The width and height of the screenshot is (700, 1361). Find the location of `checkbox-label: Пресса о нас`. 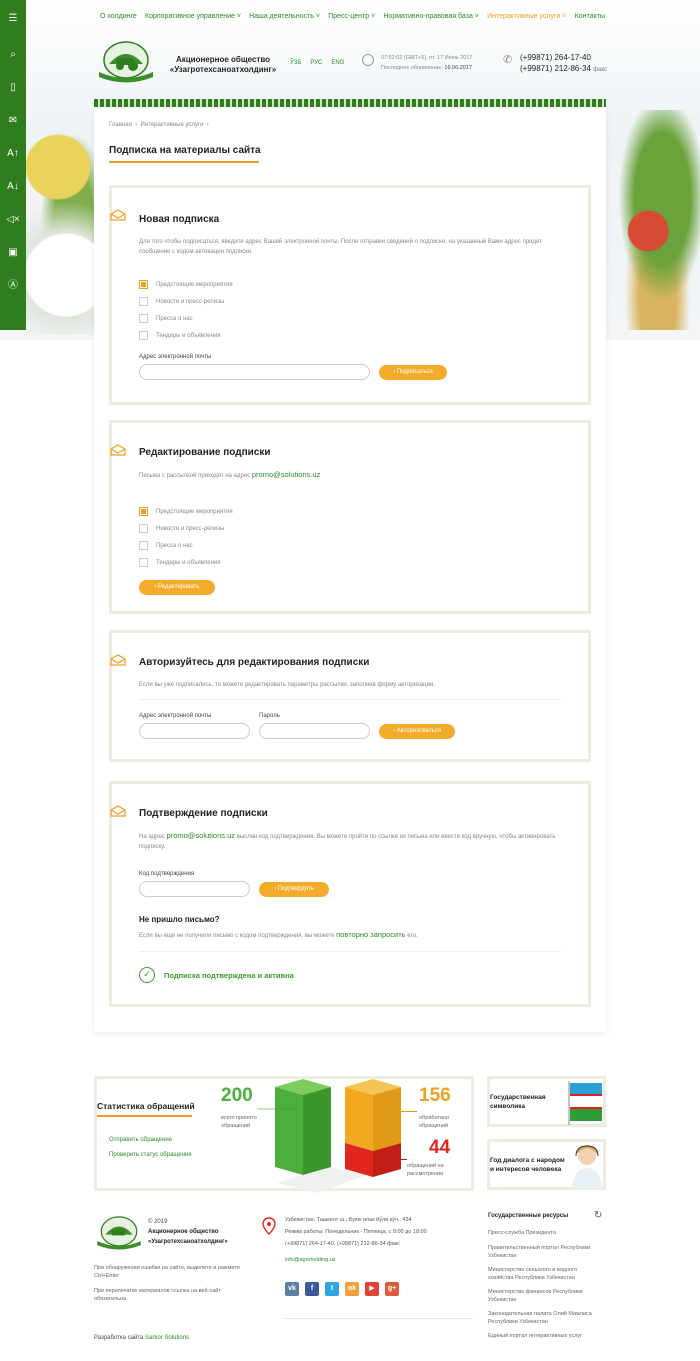

checkbox-label: Пресса о нас is located at coordinates (174, 545).